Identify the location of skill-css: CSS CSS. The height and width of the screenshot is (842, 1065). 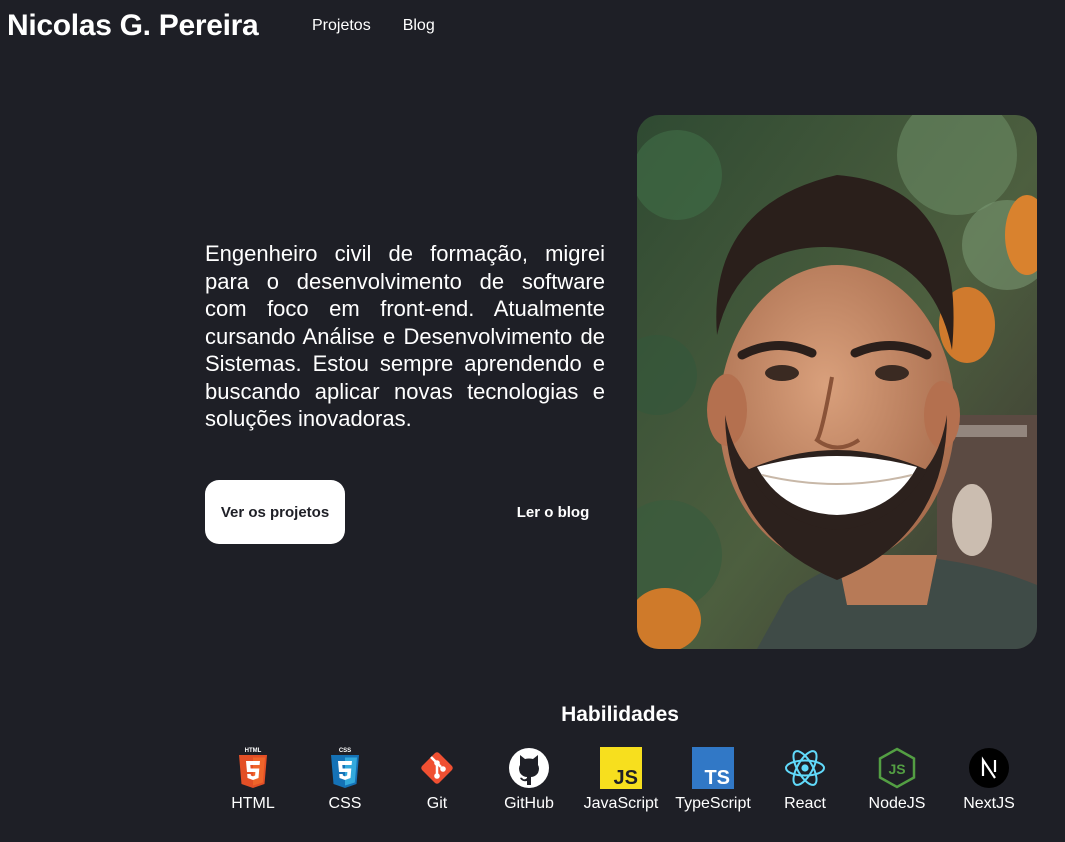
(345, 780).